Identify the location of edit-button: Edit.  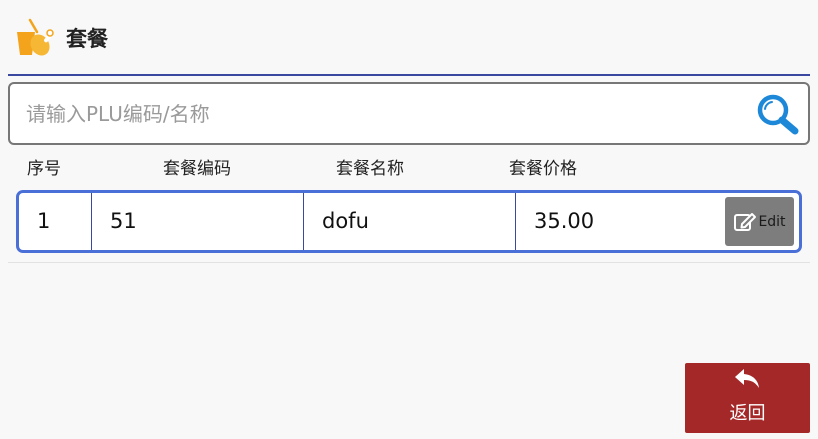
(759, 221).